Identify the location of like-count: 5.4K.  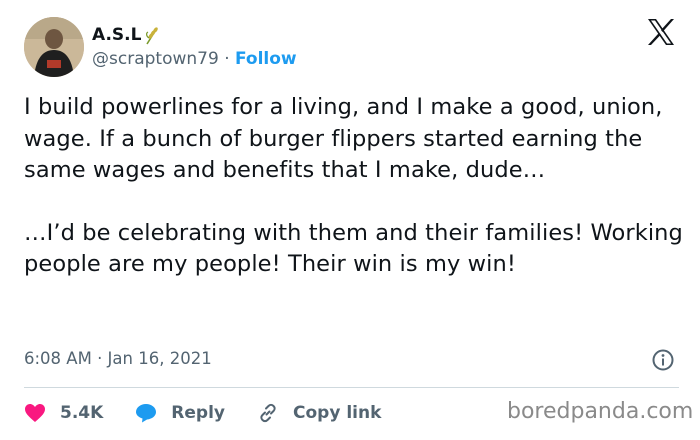
(82, 413).